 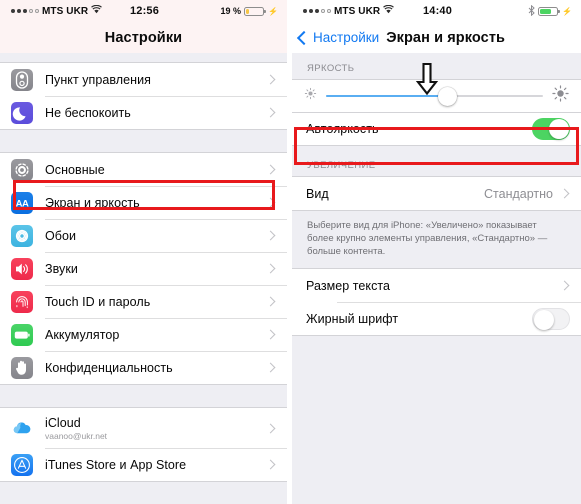 I want to click on sun-small-icon, so click(x=310, y=96).